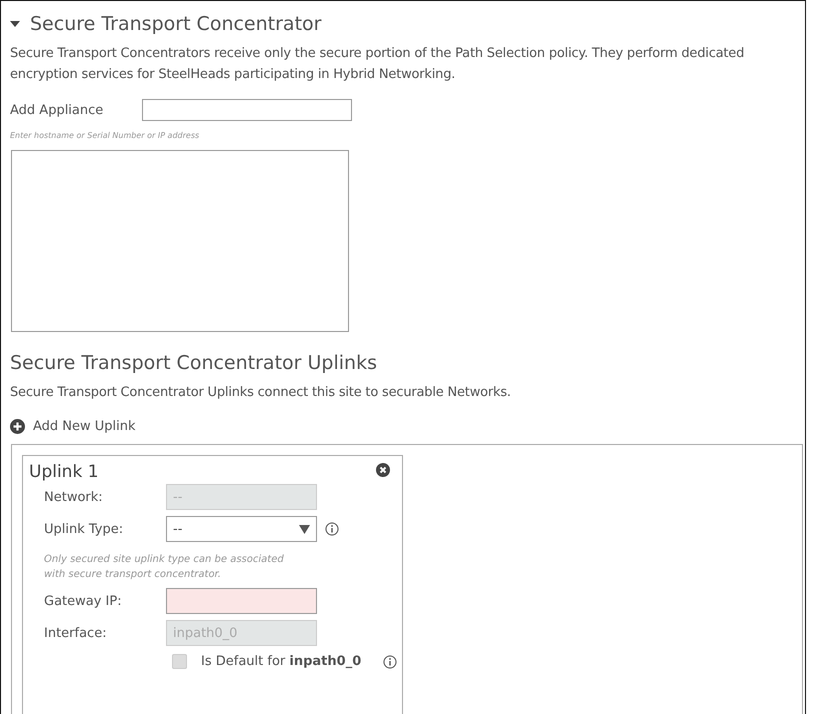 The height and width of the screenshot is (714, 814). Describe the element at coordinates (105, 135) in the screenshot. I see `field-hint: Enter hostname or Serial Number or IP address` at that location.